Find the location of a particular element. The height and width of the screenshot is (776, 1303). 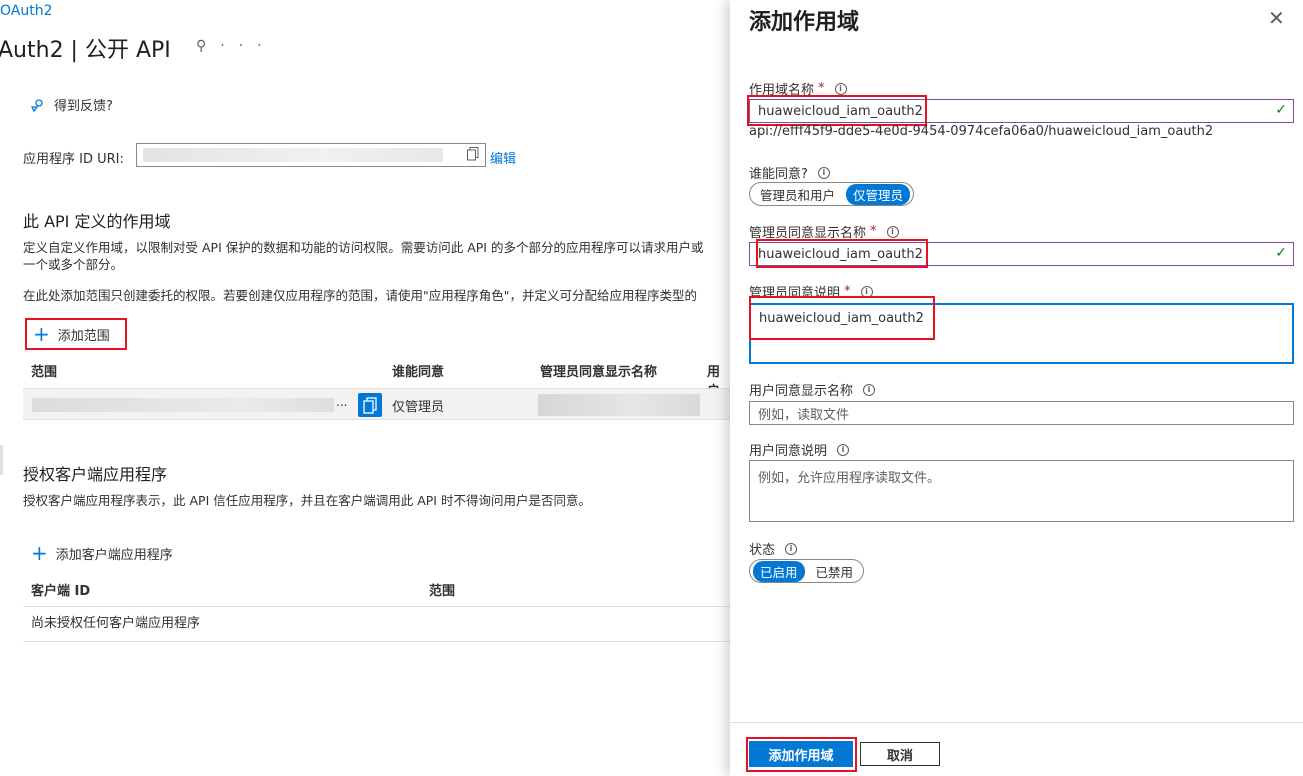

add-scope-label: 添加范围 is located at coordinates (83, 336).